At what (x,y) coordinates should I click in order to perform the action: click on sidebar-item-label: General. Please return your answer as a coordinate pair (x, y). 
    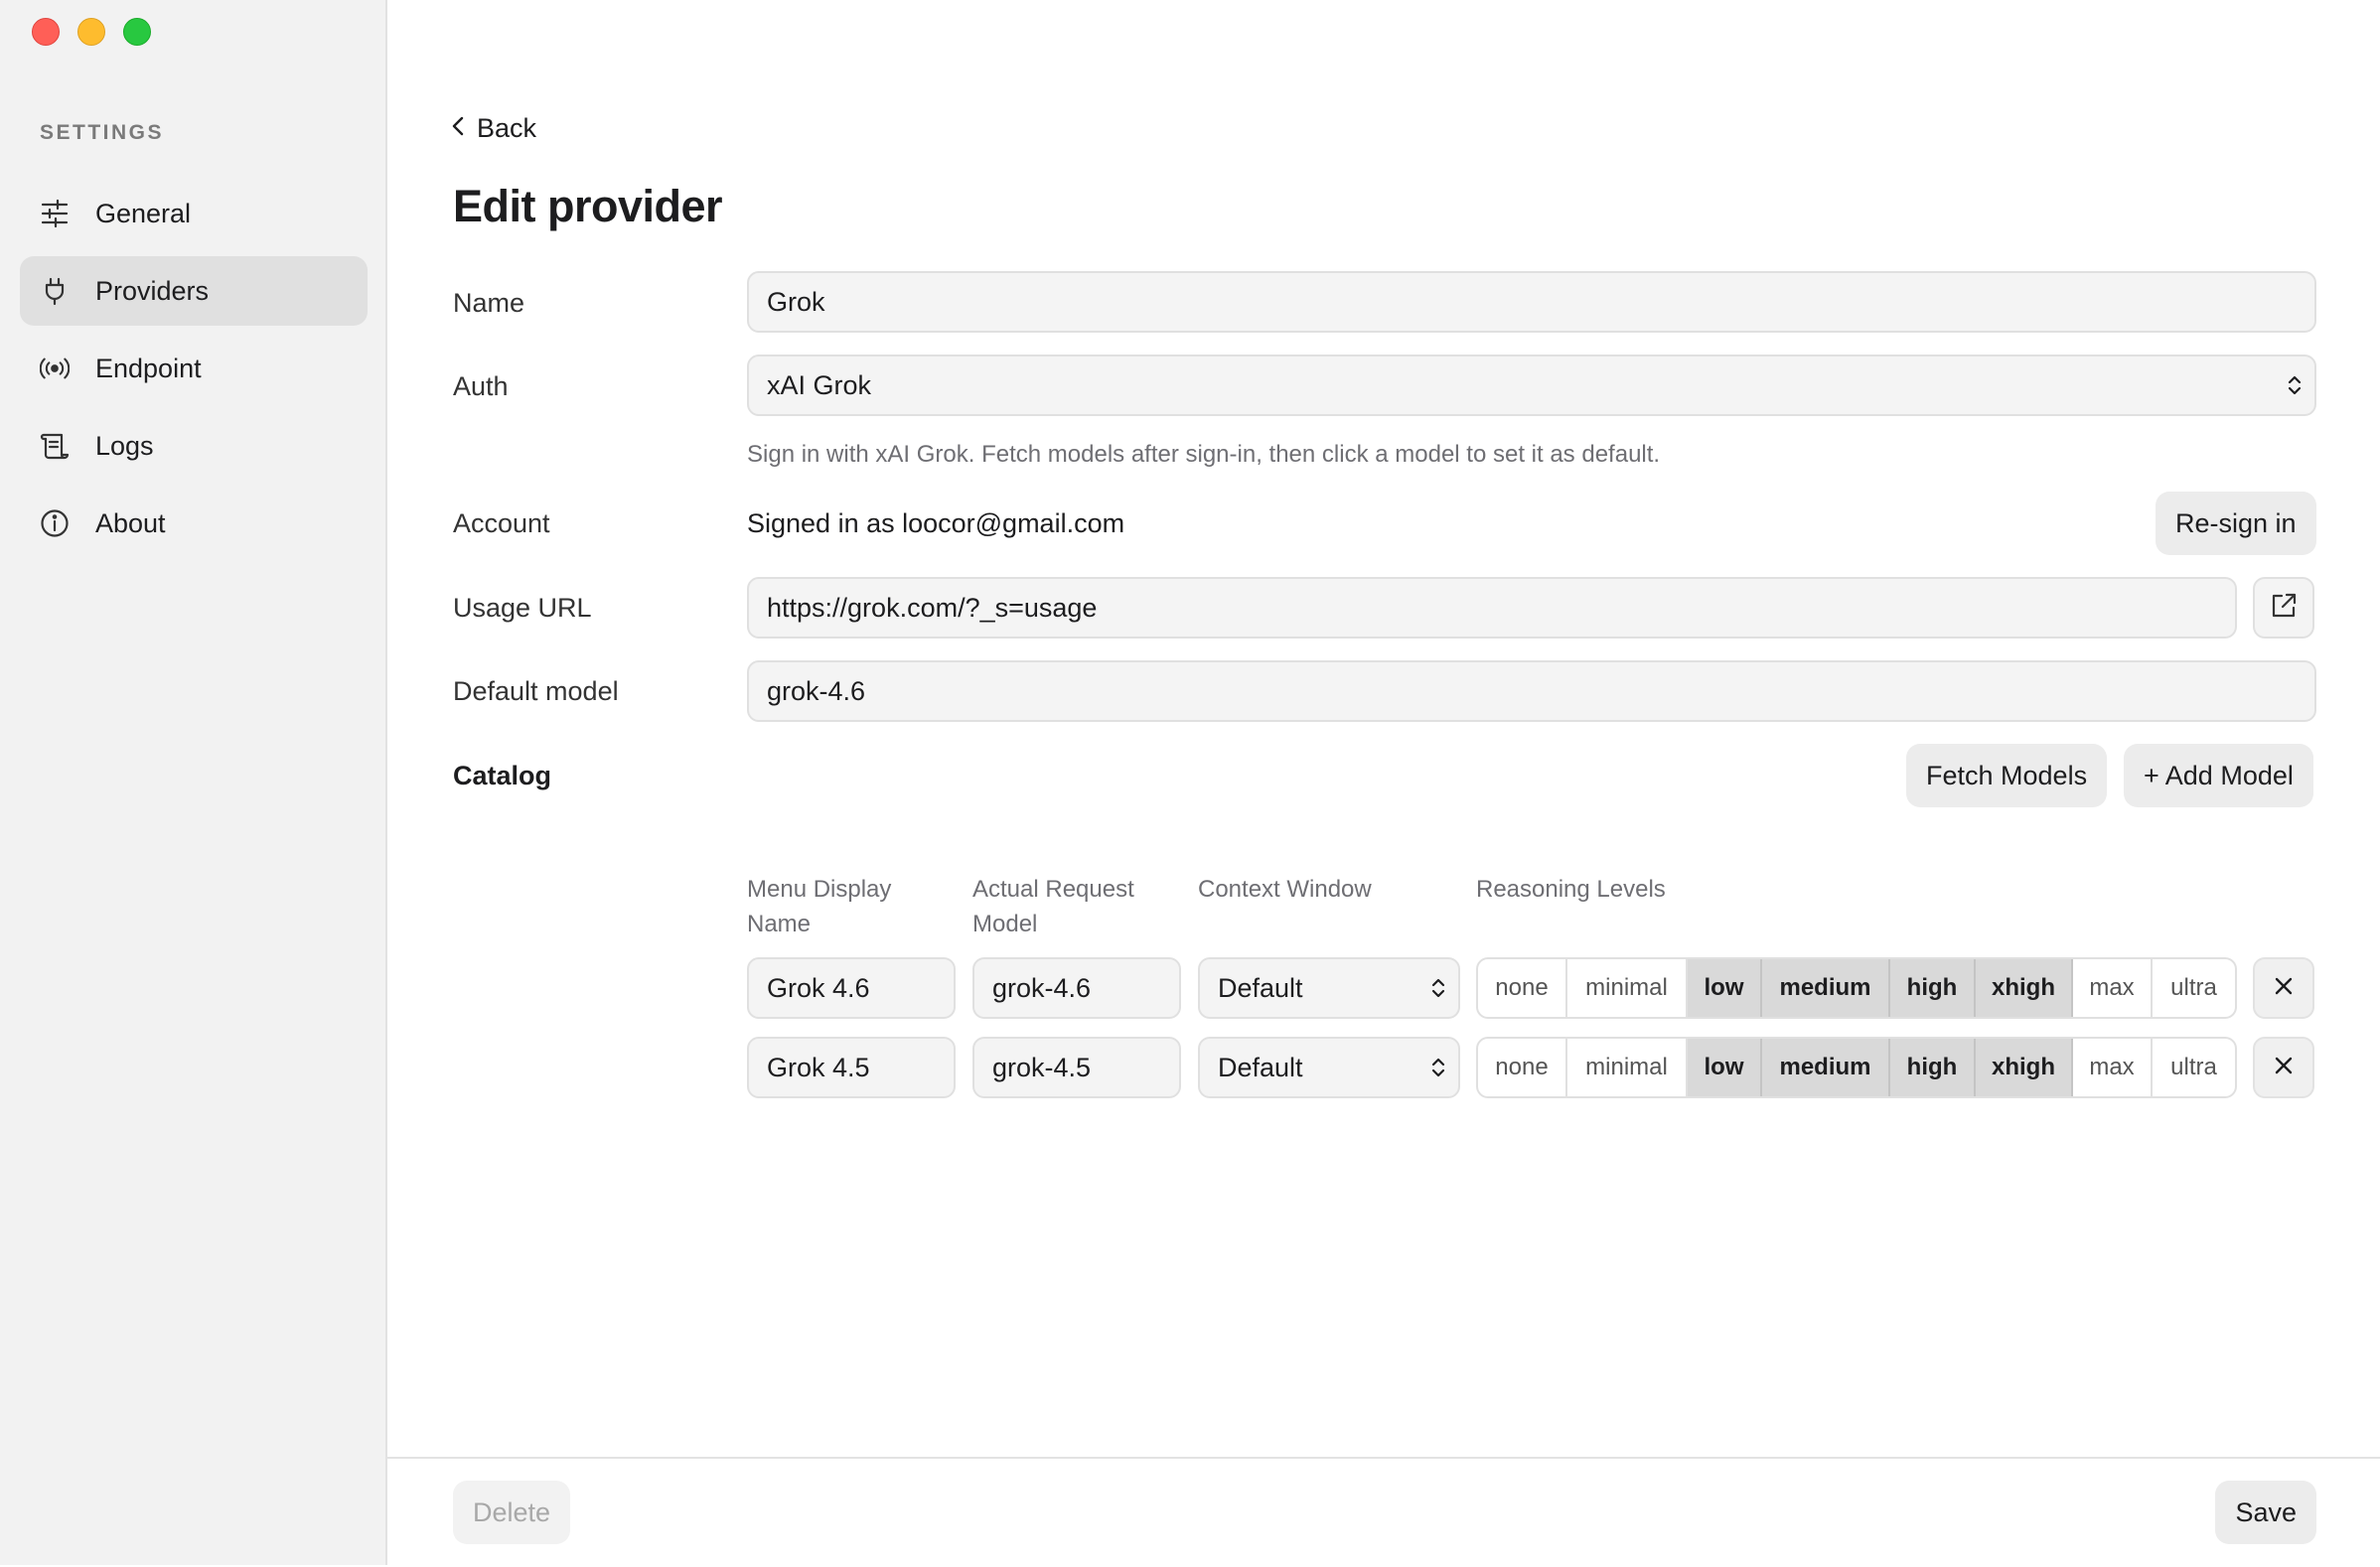
    Looking at the image, I should click on (143, 213).